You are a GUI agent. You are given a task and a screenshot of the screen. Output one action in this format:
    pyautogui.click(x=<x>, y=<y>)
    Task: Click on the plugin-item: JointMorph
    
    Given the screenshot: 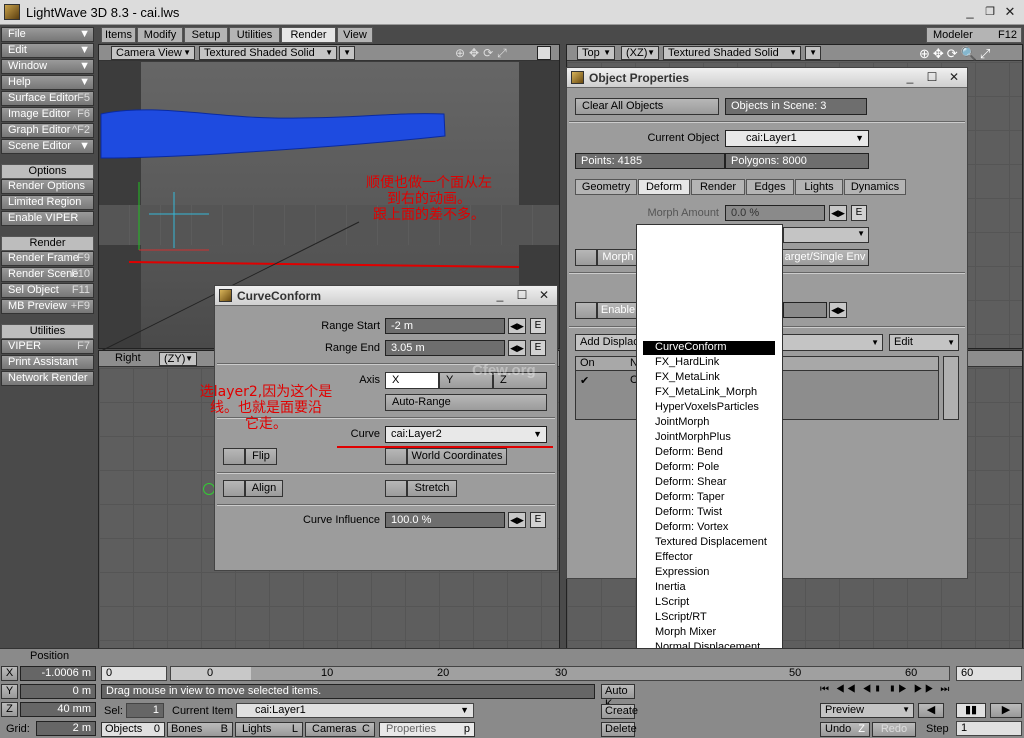 What is the action you would take?
    pyautogui.click(x=682, y=422)
    